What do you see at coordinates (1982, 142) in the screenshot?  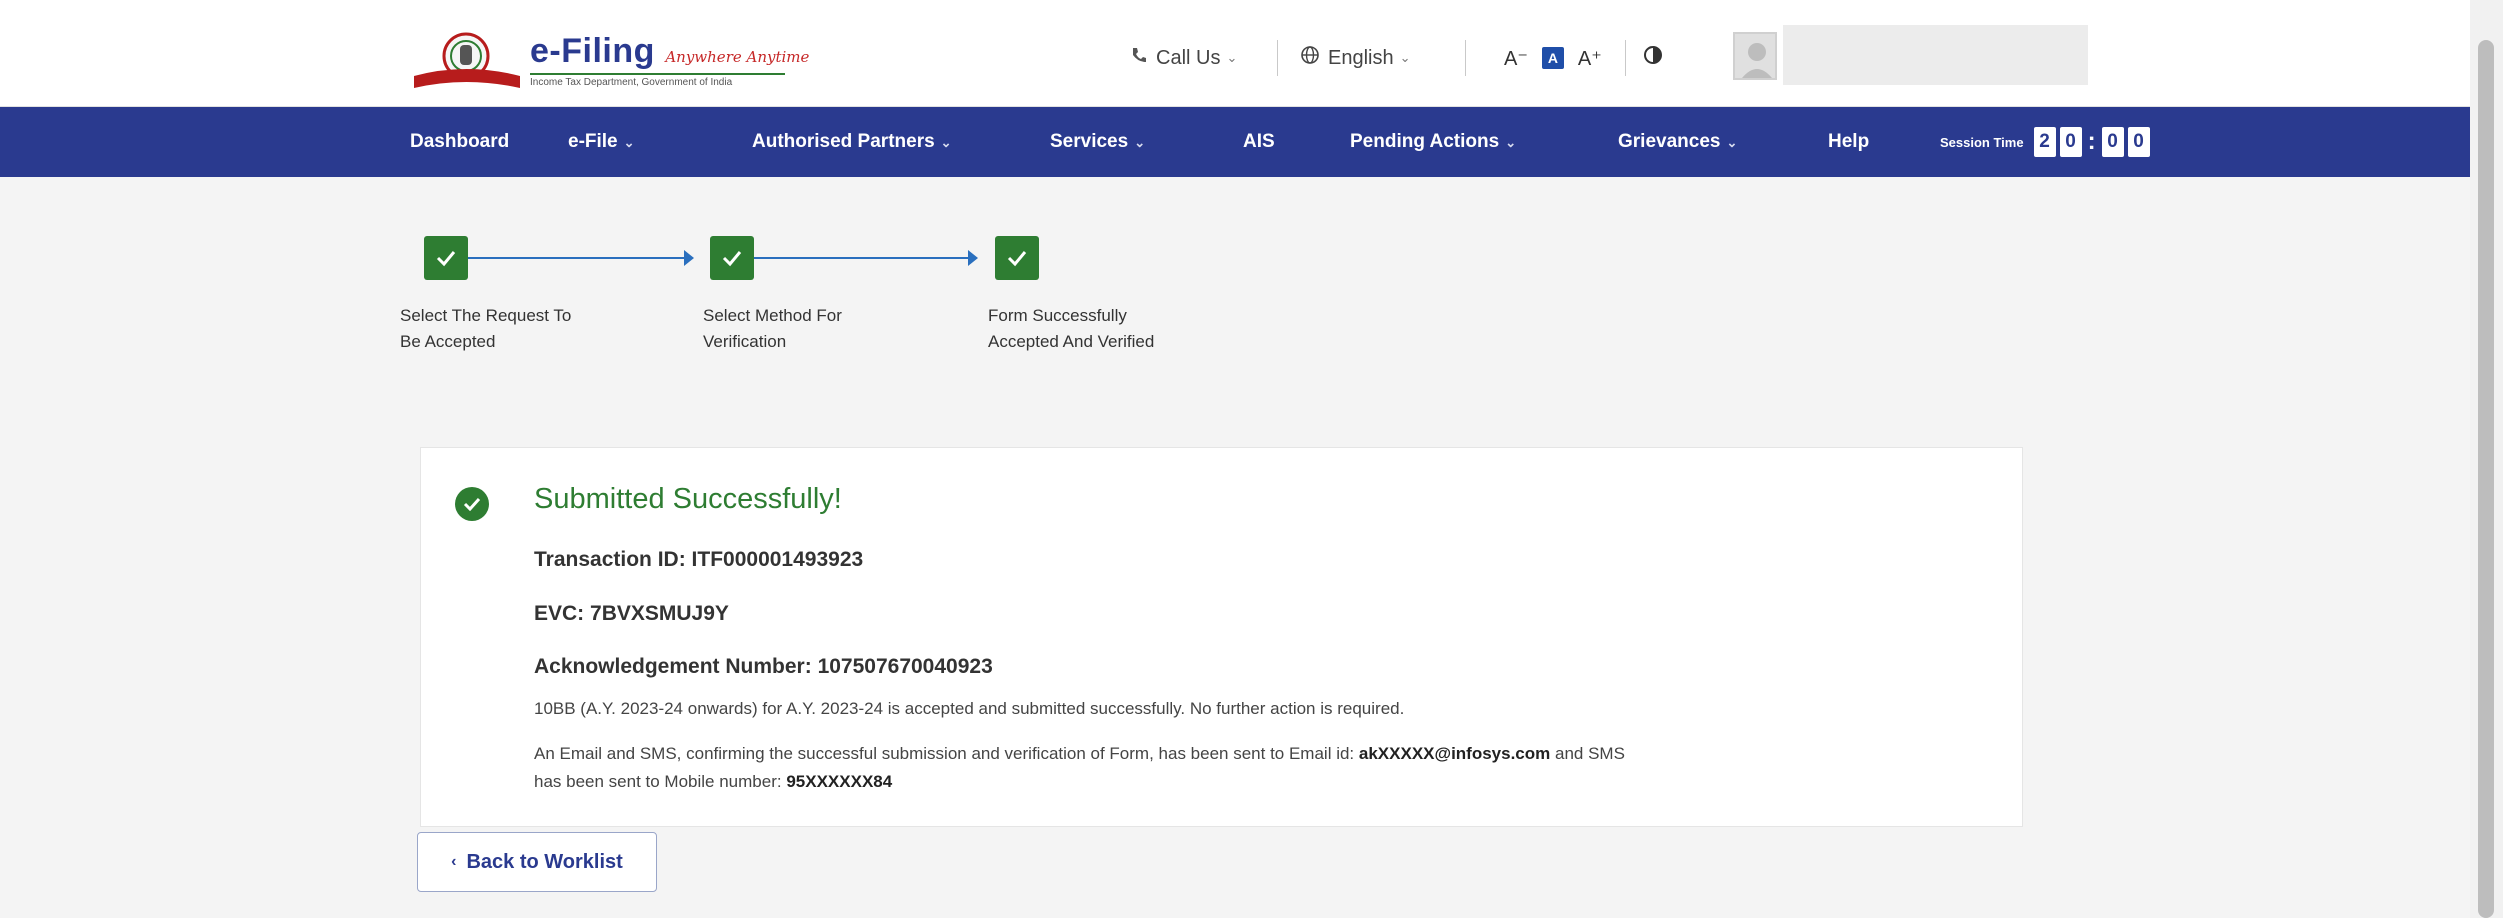 I see `session-time-label: Session Time` at bounding box center [1982, 142].